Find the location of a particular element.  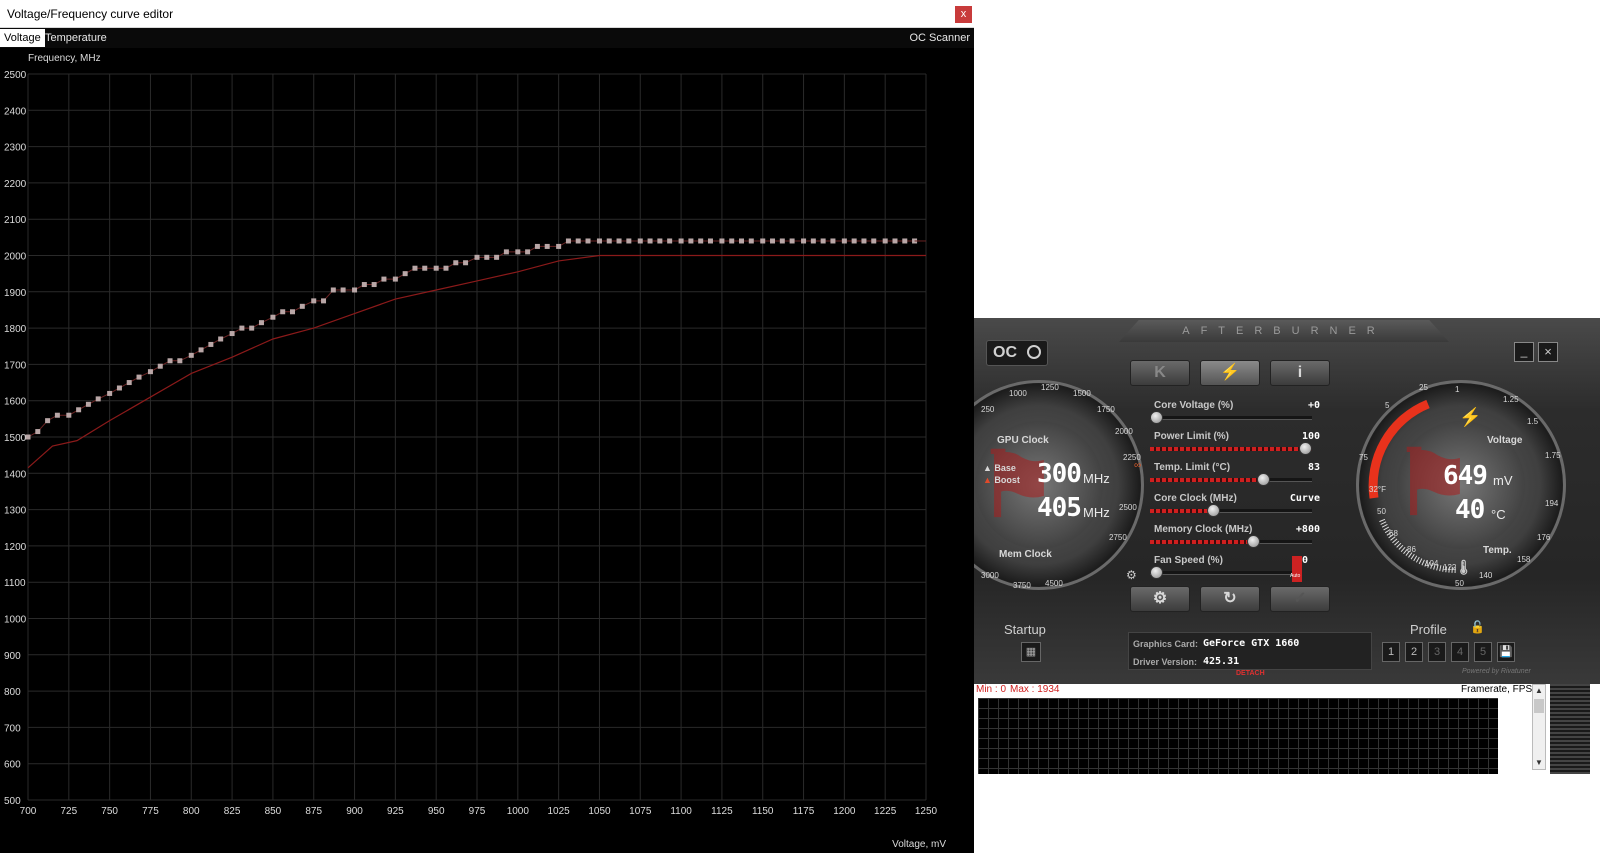

profile-save-icon: 💾 is located at coordinates (1506, 652).